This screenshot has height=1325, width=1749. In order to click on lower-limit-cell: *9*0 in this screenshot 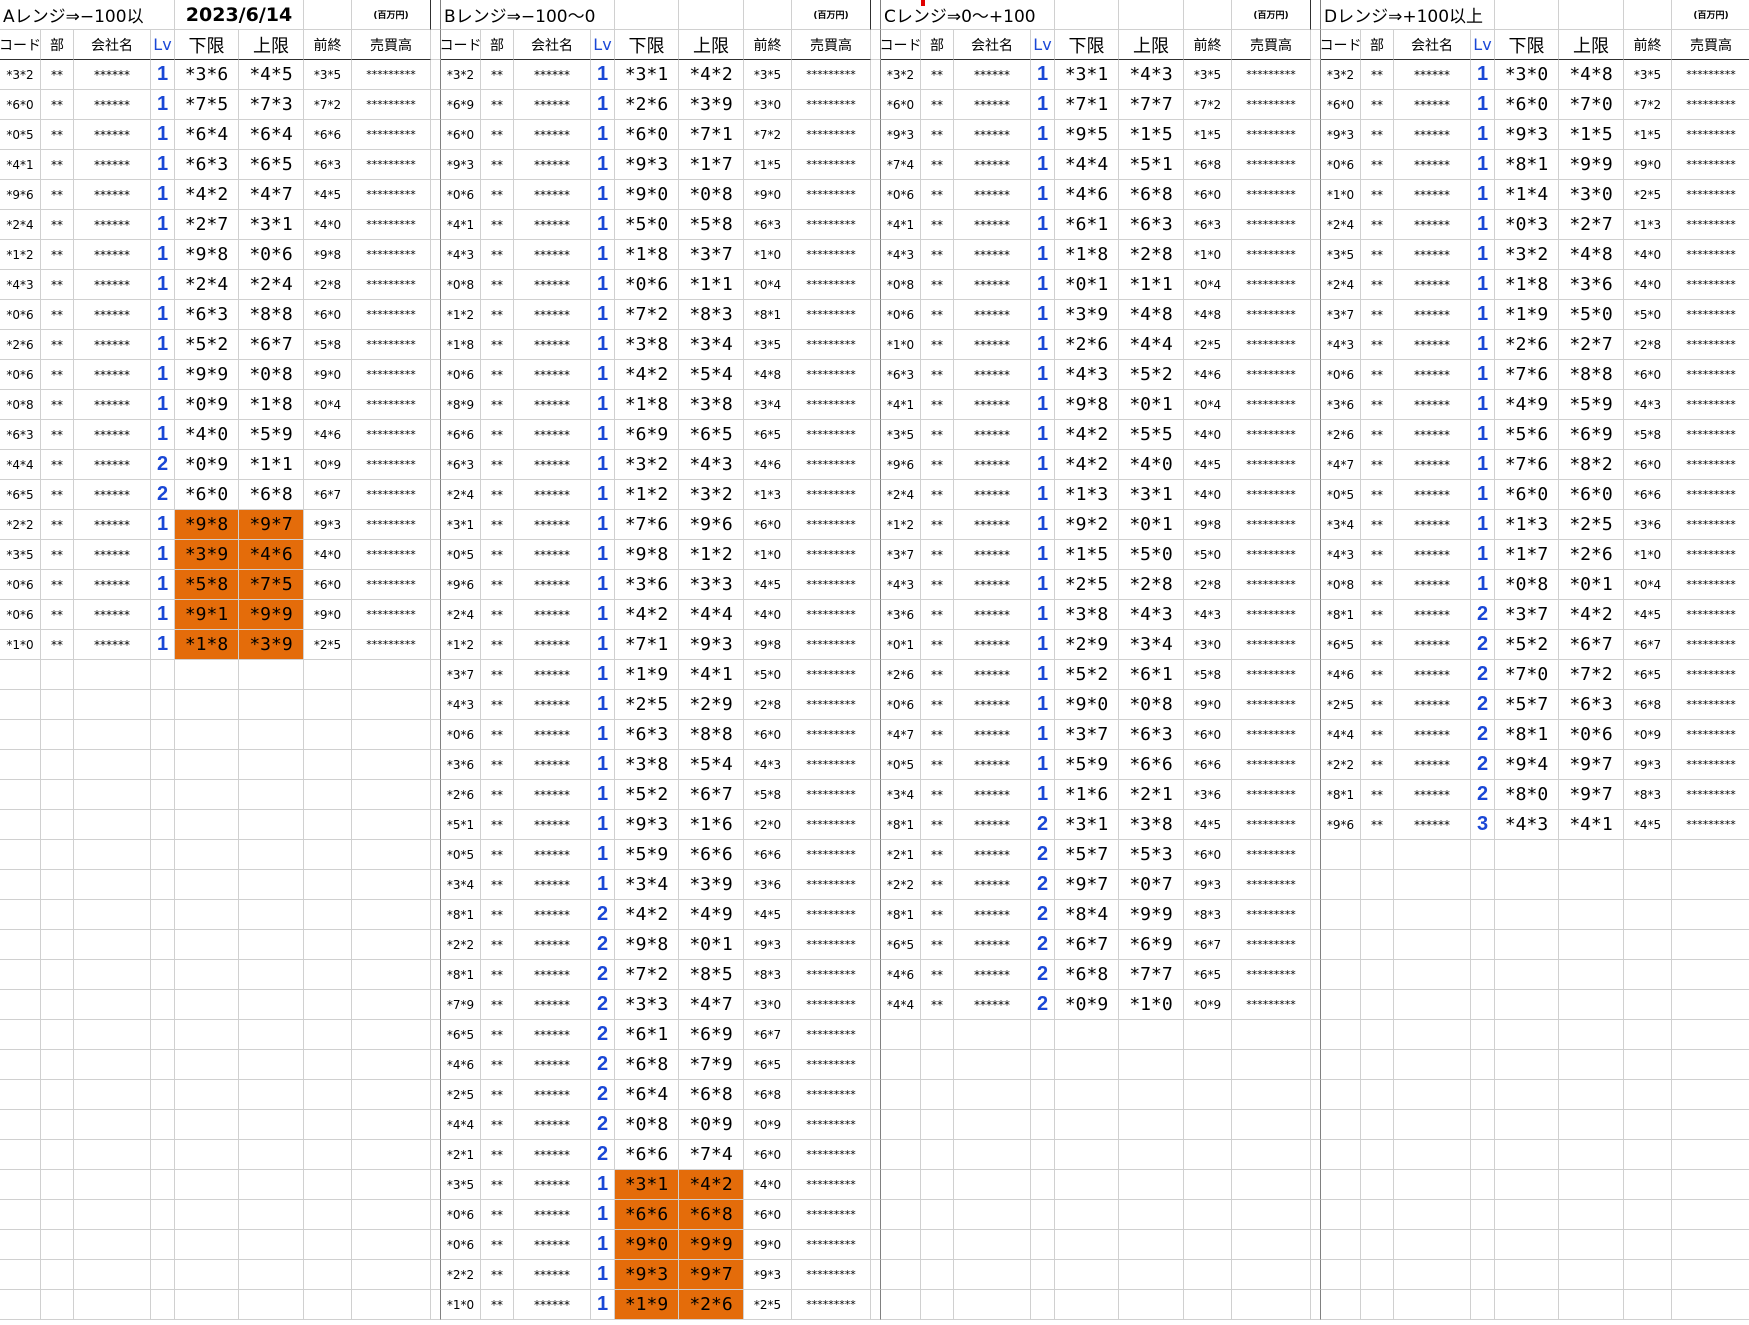, I will do `click(647, 195)`.